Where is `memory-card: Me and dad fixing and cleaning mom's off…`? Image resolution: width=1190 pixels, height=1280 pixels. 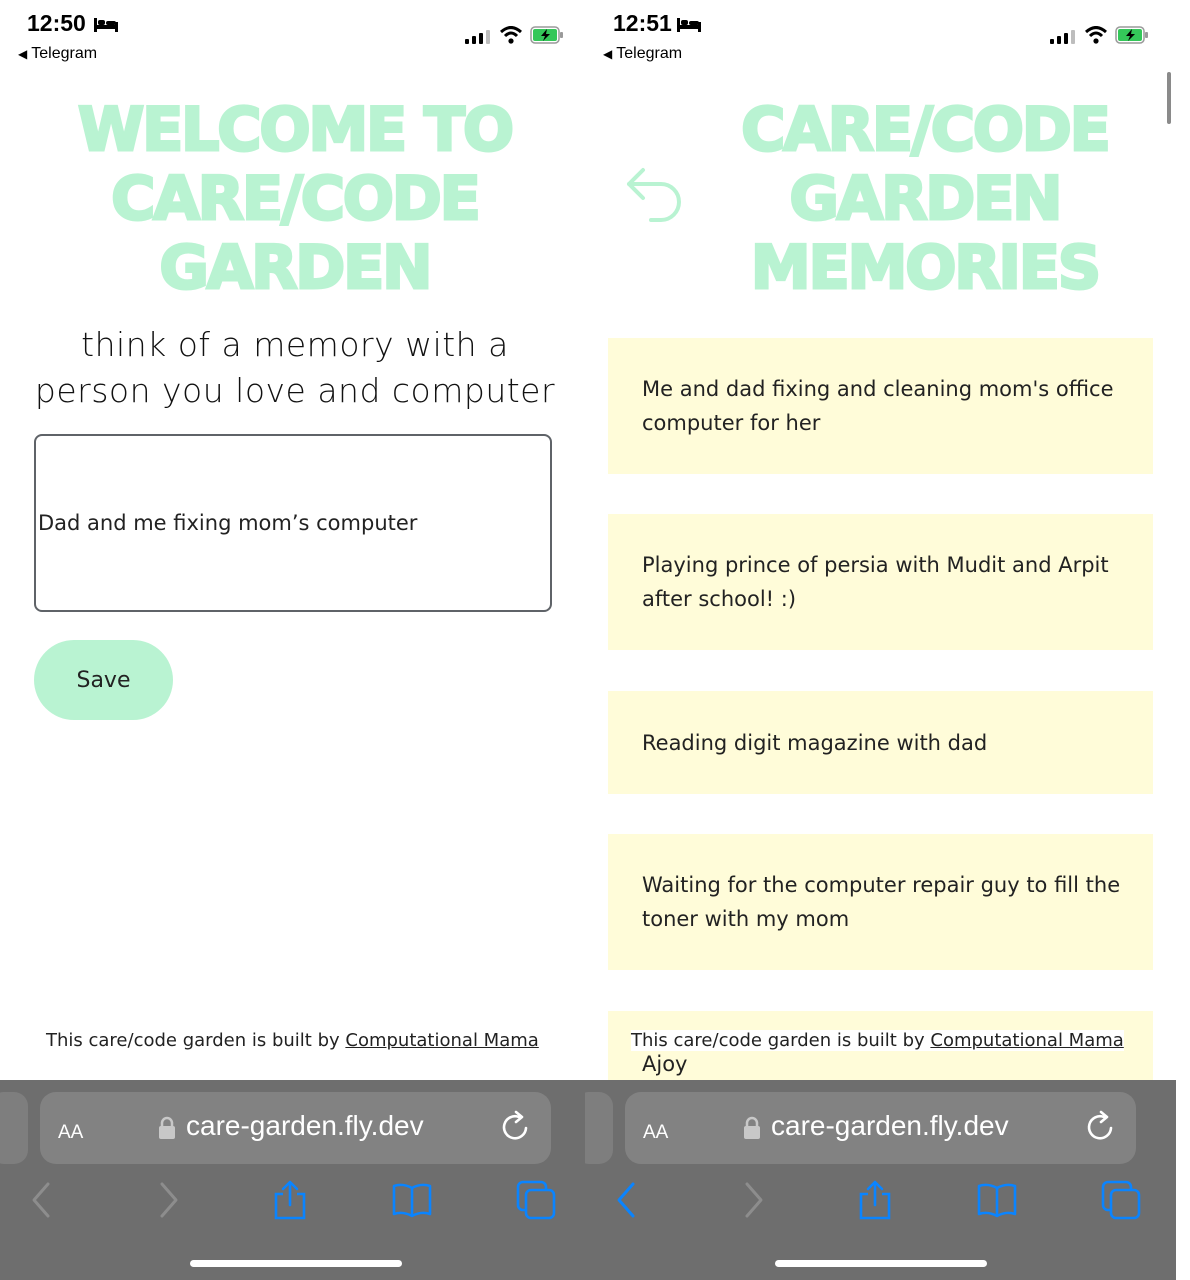 memory-card: Me and dad fixing and cleaning mom's off… is located at coordinates (880, 406).